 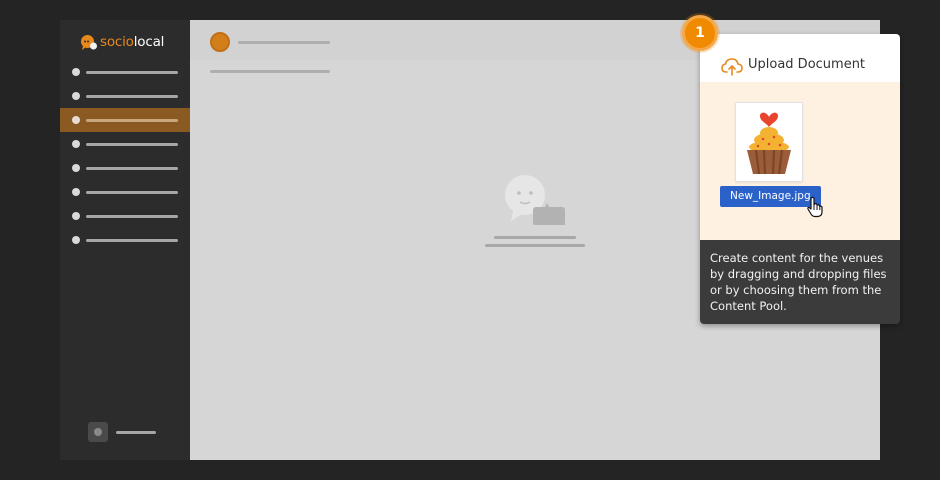 I want to click on sidebar: sociolocal, so click(x=125, y=240).